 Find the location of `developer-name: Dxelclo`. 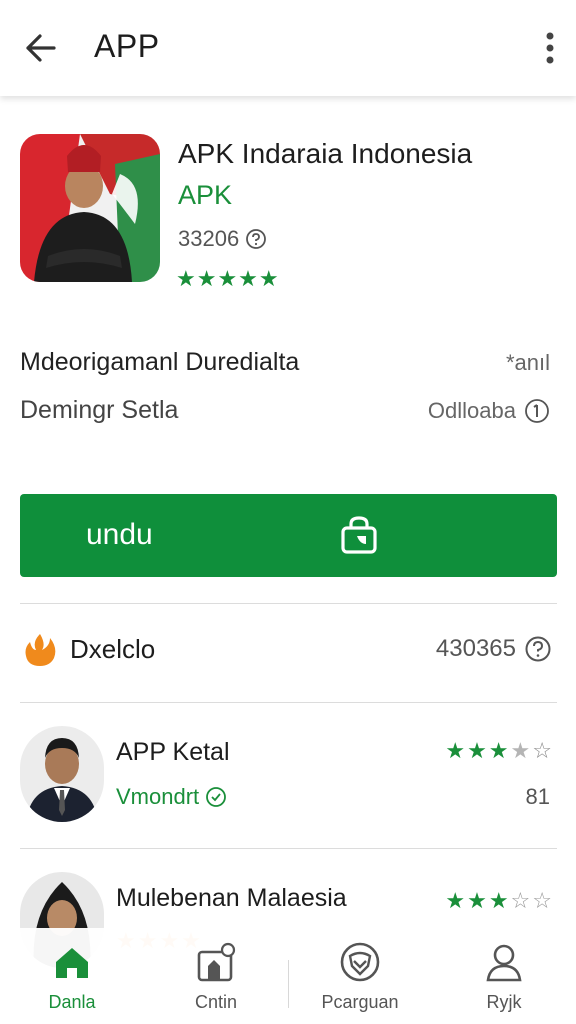

developer-name: Dxelclo is located at coordinates (113, 648).